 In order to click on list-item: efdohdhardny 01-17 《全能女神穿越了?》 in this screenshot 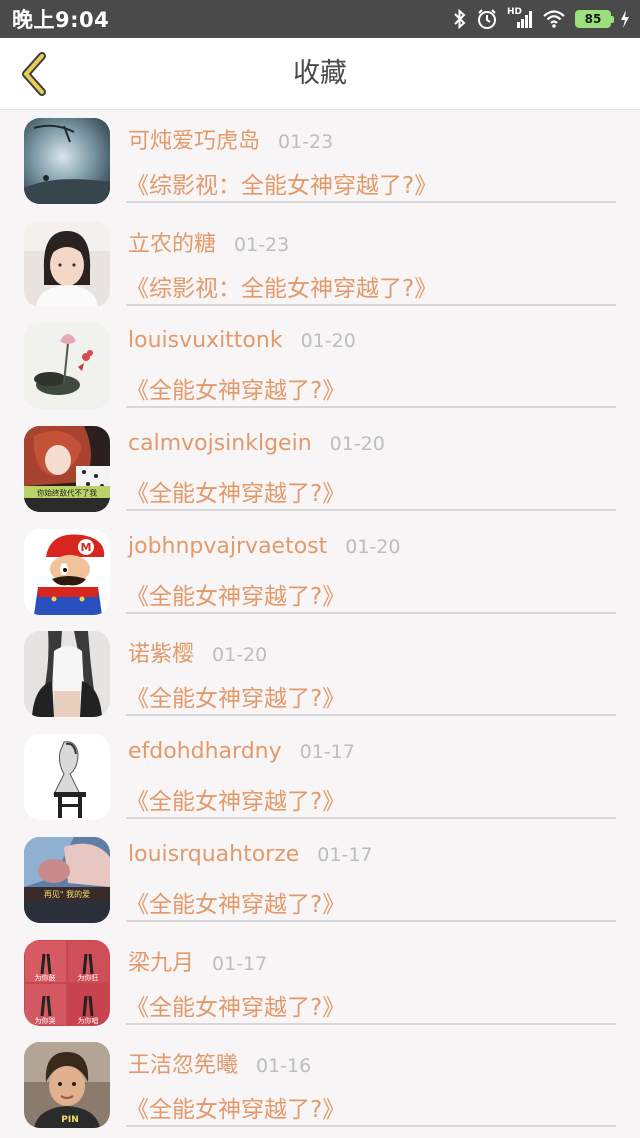, I will do `click(320, 778)`.